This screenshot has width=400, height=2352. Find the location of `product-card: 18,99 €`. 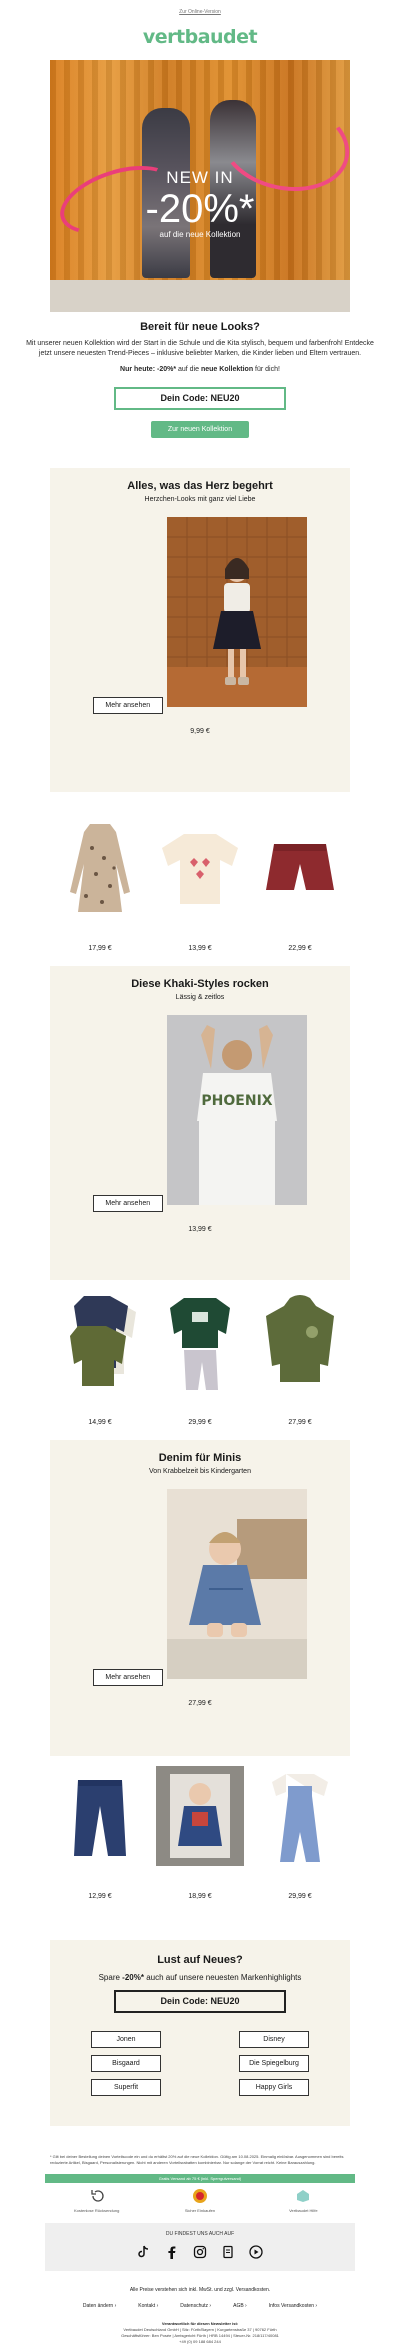

product-card: 18,99 € is located at coordinates (200, 1833).